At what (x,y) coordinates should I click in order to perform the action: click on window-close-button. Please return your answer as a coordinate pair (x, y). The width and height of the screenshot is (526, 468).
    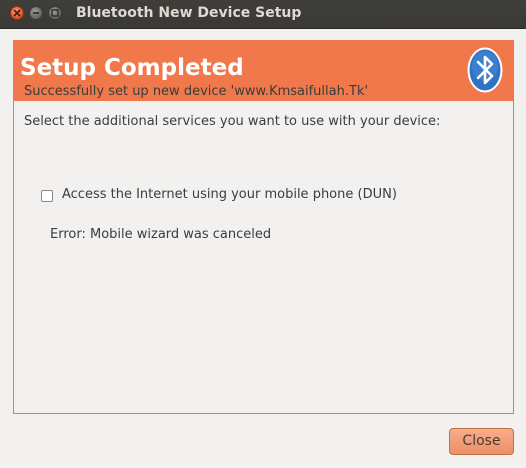
    Looking at the image, I should click on (17, 13).